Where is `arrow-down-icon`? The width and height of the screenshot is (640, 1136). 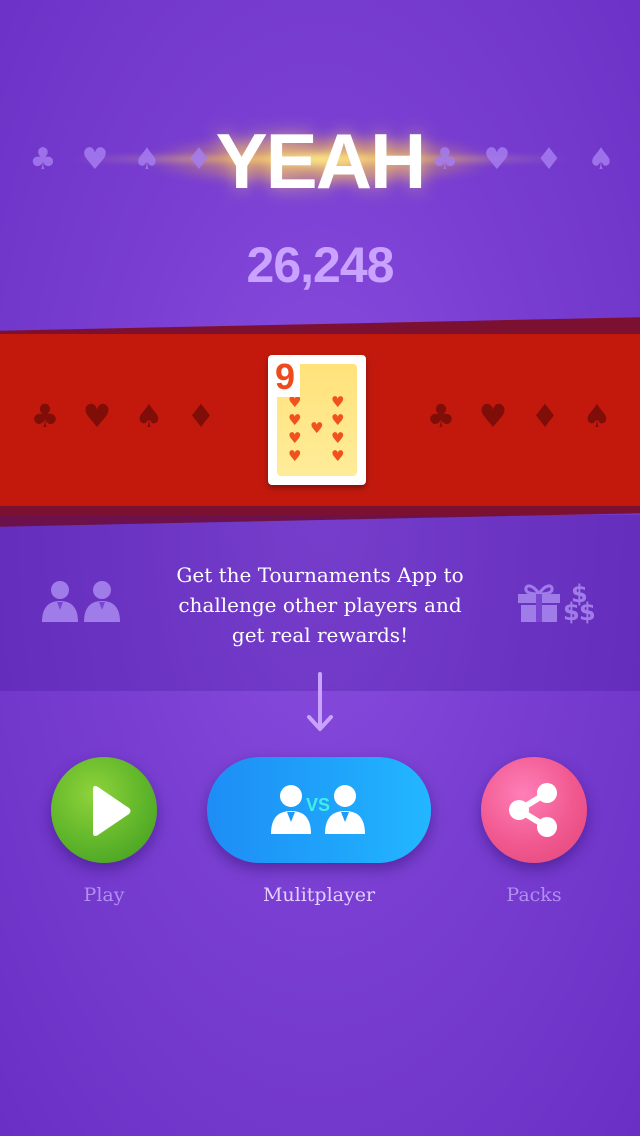
arrow-down-icon is located at coordinates (320, 701).